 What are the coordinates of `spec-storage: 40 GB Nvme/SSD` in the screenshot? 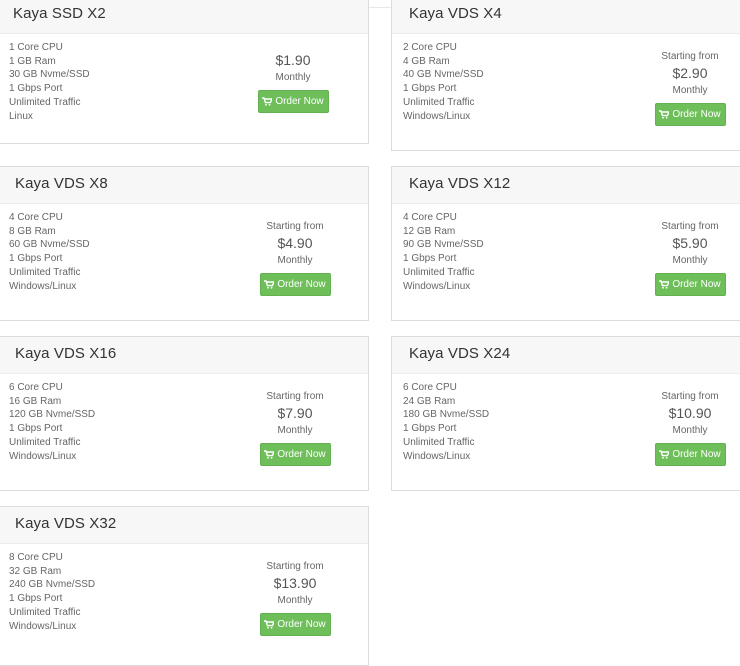 It's located at (443, 75).